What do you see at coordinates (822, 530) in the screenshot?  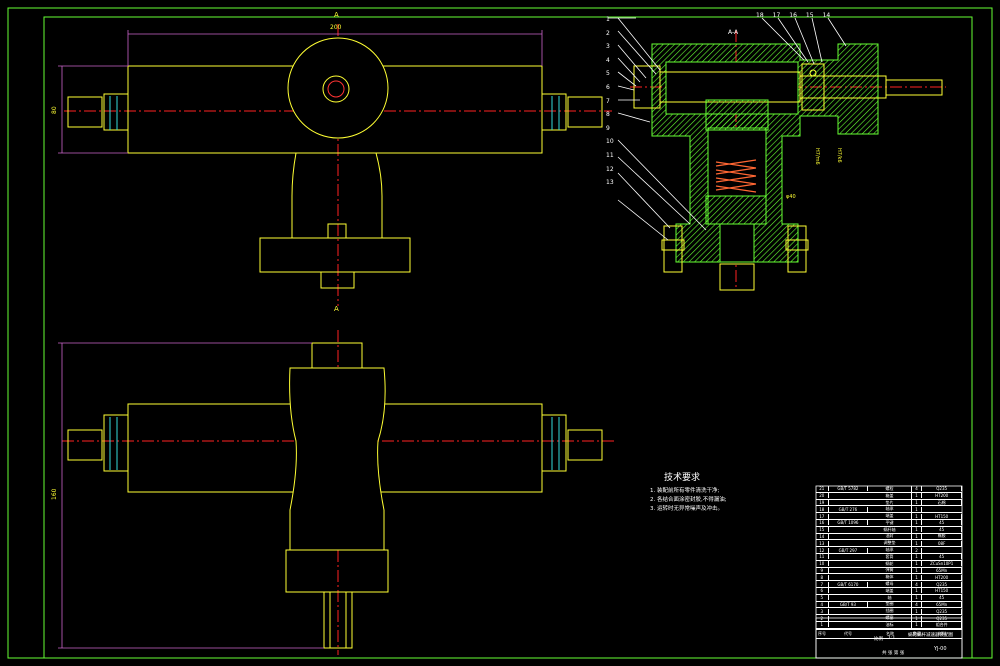 I see `bom-cell: 15` at bounding box center [822, 530].